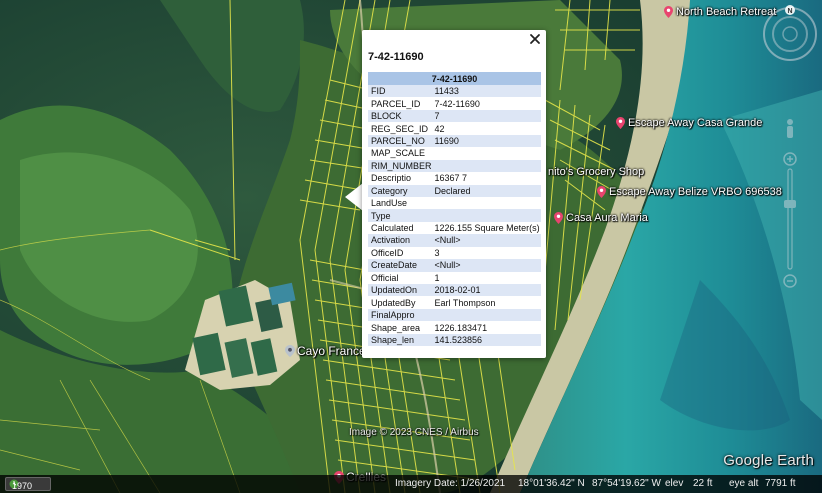 The width and height of the screenshot is (822, 493). What do you see at coordinates (790, 128) in the screenshot?
I see `street-view-pegman-icon` at bounding box center [790, 128].